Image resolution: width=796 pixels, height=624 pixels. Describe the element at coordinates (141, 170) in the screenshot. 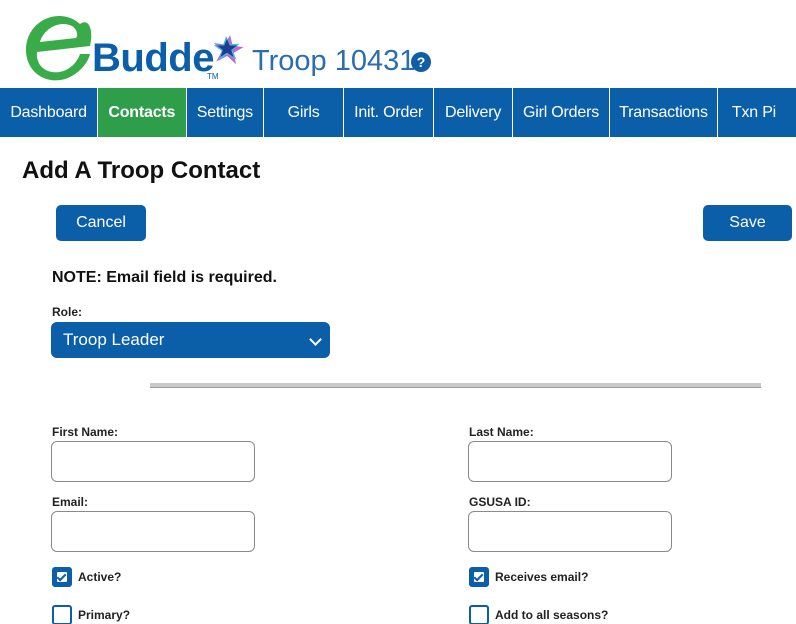

I see `page-title: Add A Troop Contact` at that location.